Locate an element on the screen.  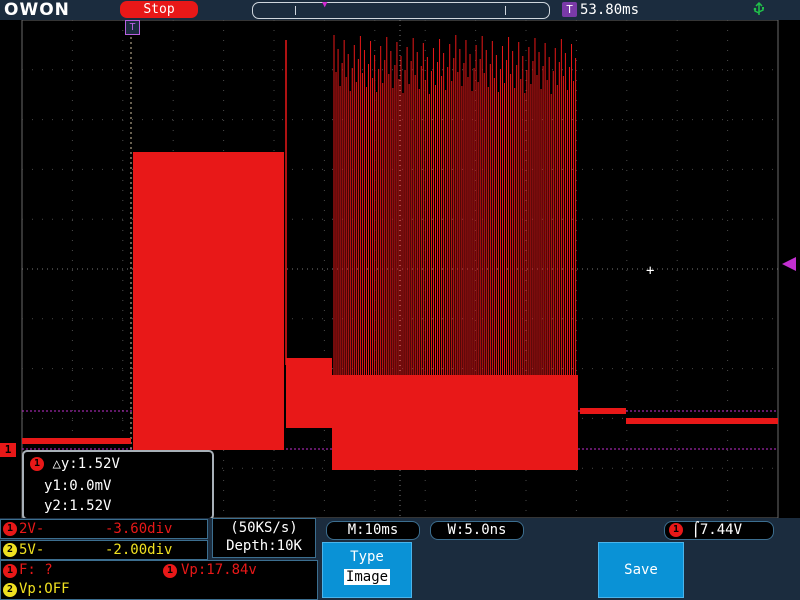
usb-icon is located at coordinates (759, 10).